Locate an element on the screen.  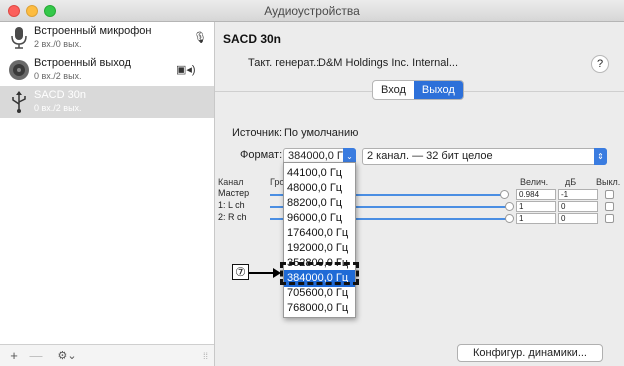
help-button: ? is located at coordinates (600, 64).